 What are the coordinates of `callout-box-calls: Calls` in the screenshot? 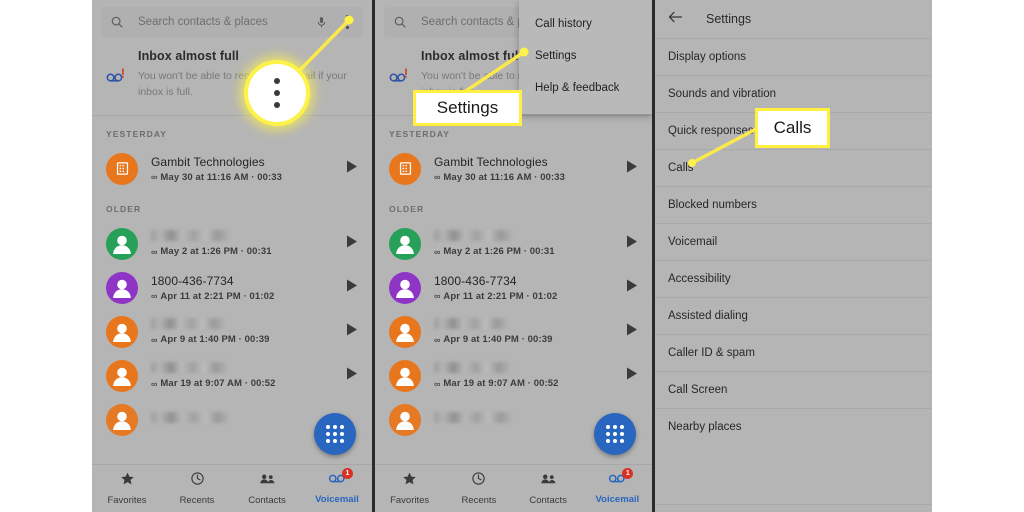 It's located at (792, 128).